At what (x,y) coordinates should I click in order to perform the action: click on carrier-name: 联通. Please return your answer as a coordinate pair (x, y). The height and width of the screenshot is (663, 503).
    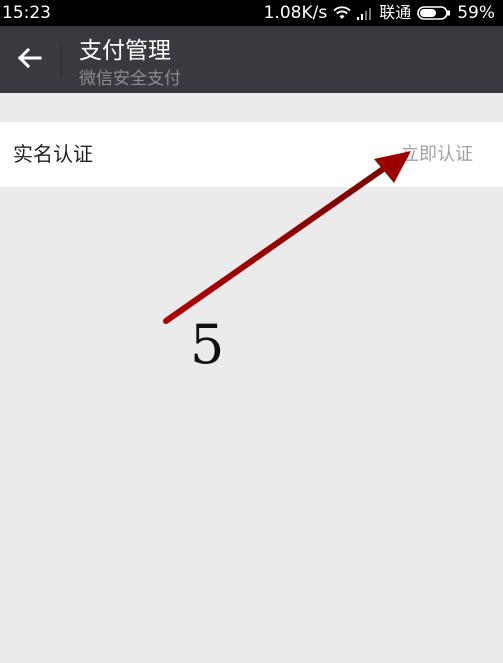
    Looking at the image, I should click on (395, 12).